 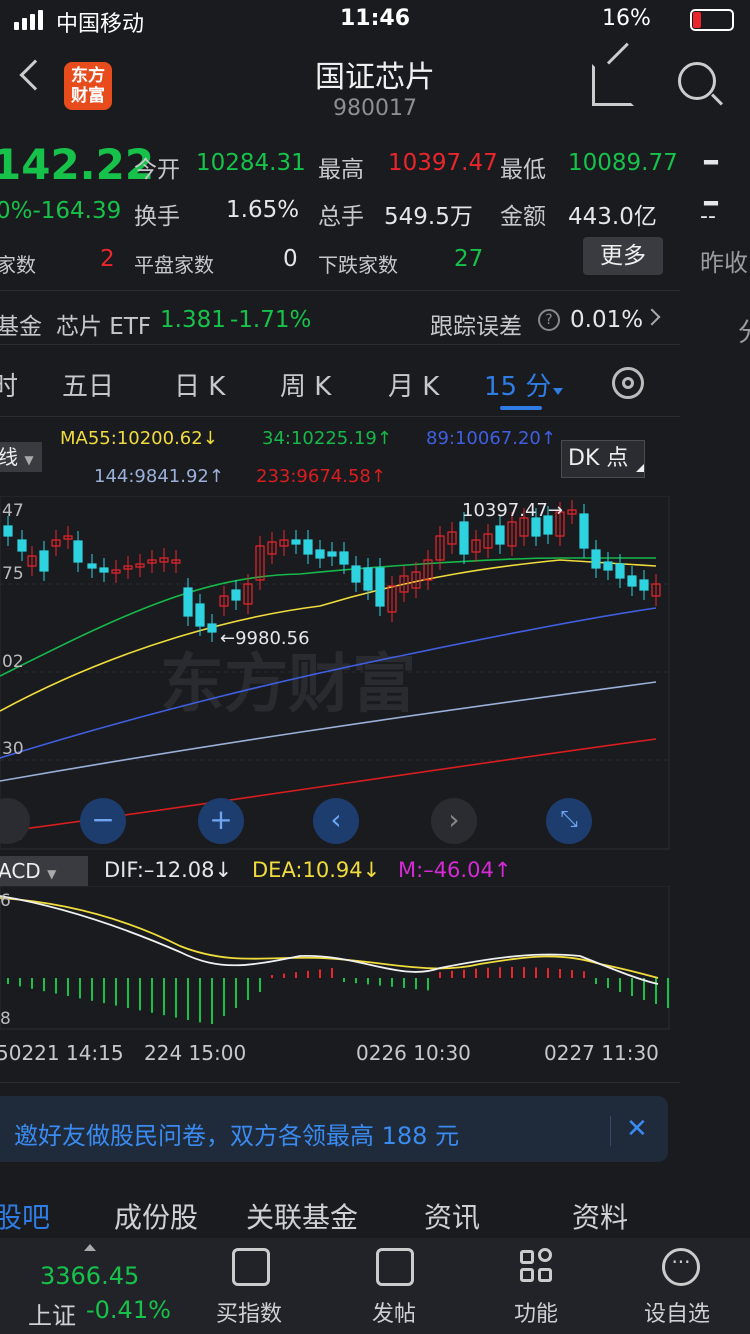 I want to click on fullscreen-button: ⤡, so click(x=569, y=821).